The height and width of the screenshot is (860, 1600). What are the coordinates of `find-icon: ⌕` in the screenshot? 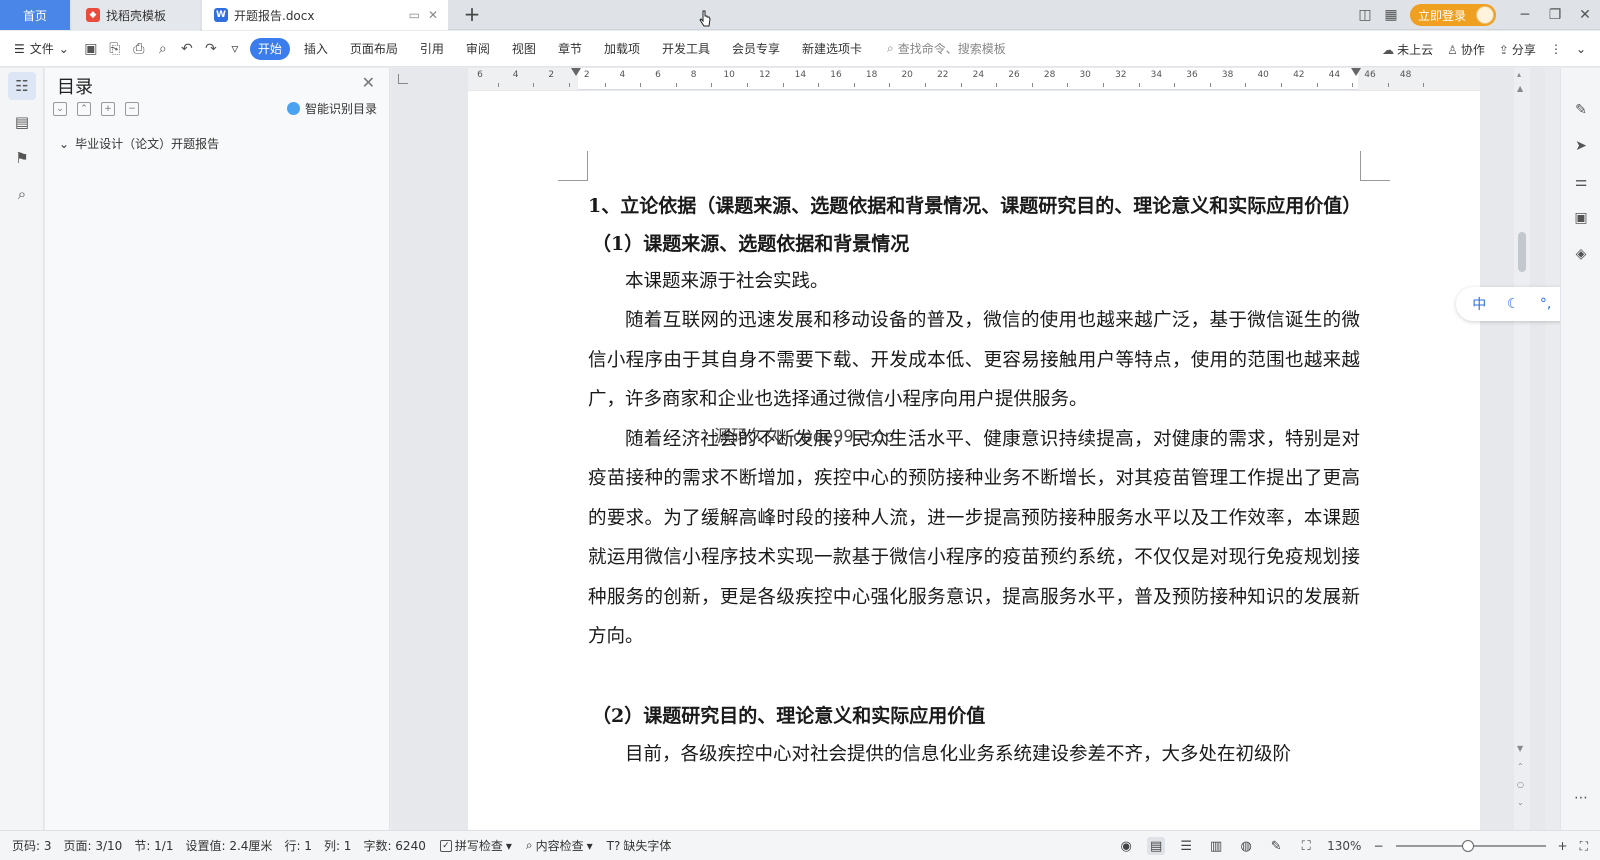 It's located at (22, 194).